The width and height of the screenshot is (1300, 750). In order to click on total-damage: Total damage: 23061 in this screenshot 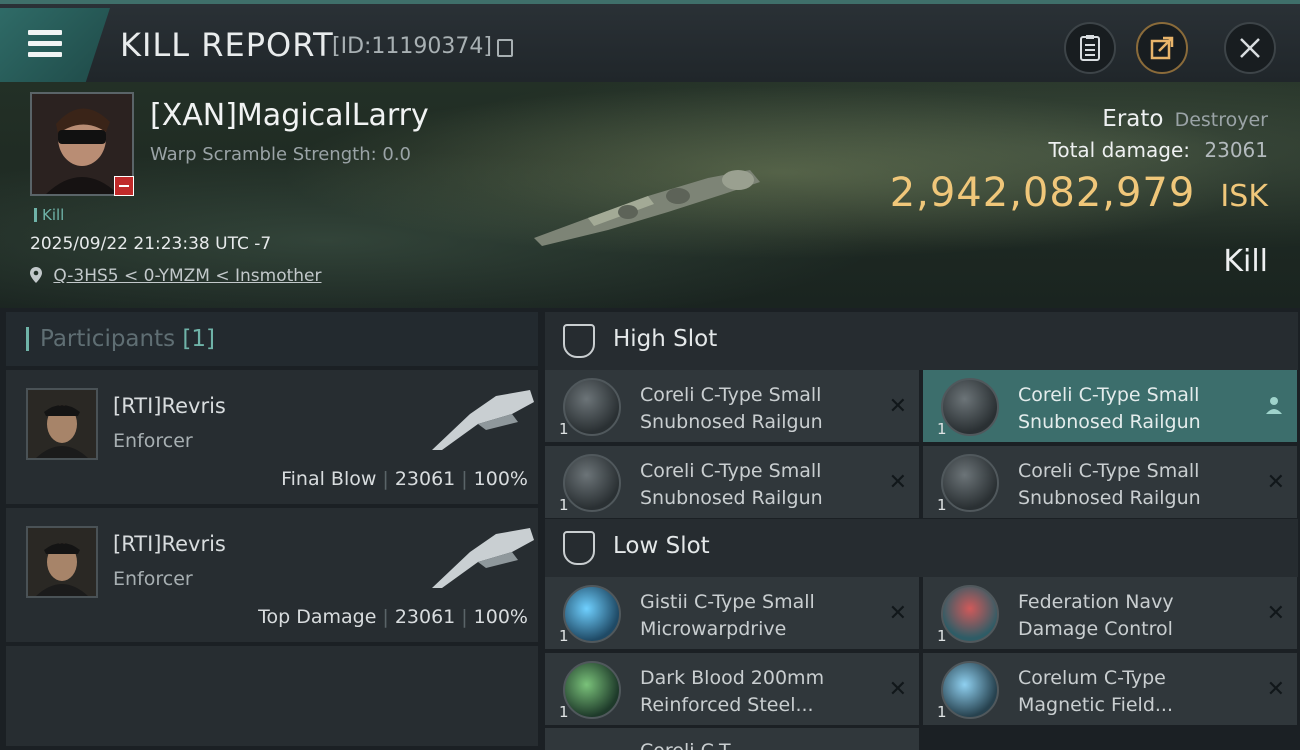, I will do `click(1158, 150)`.